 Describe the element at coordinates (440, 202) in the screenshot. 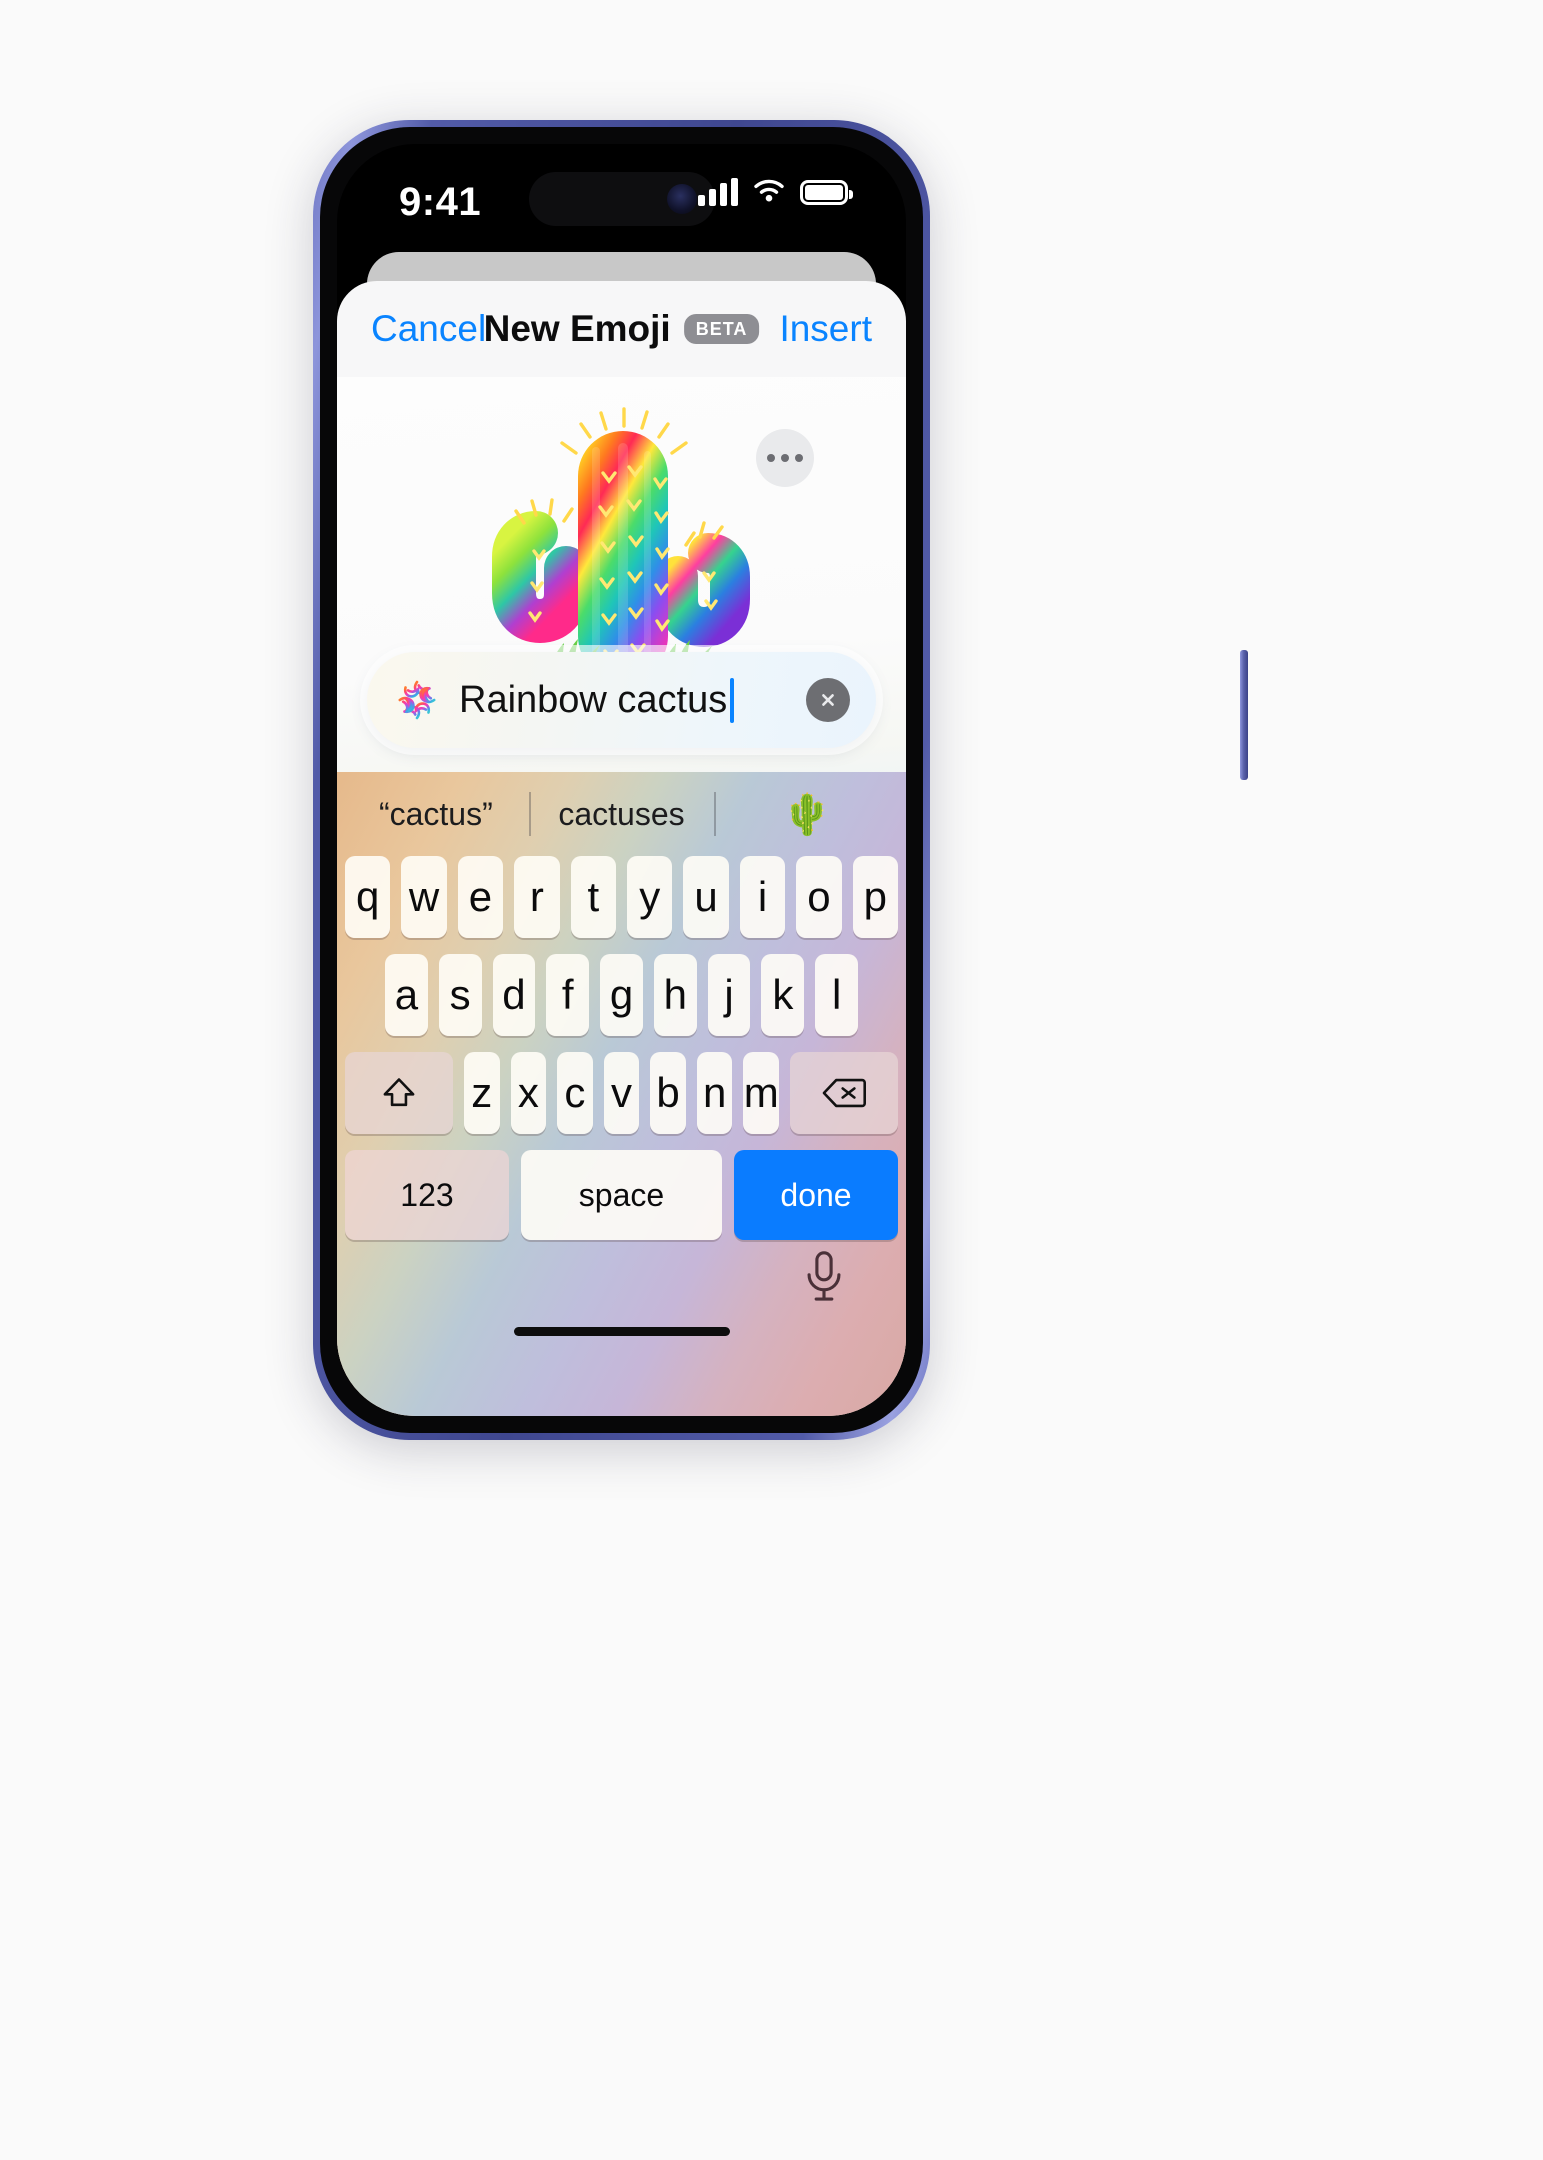

I see `status-bar-time: 9:41` at that location.